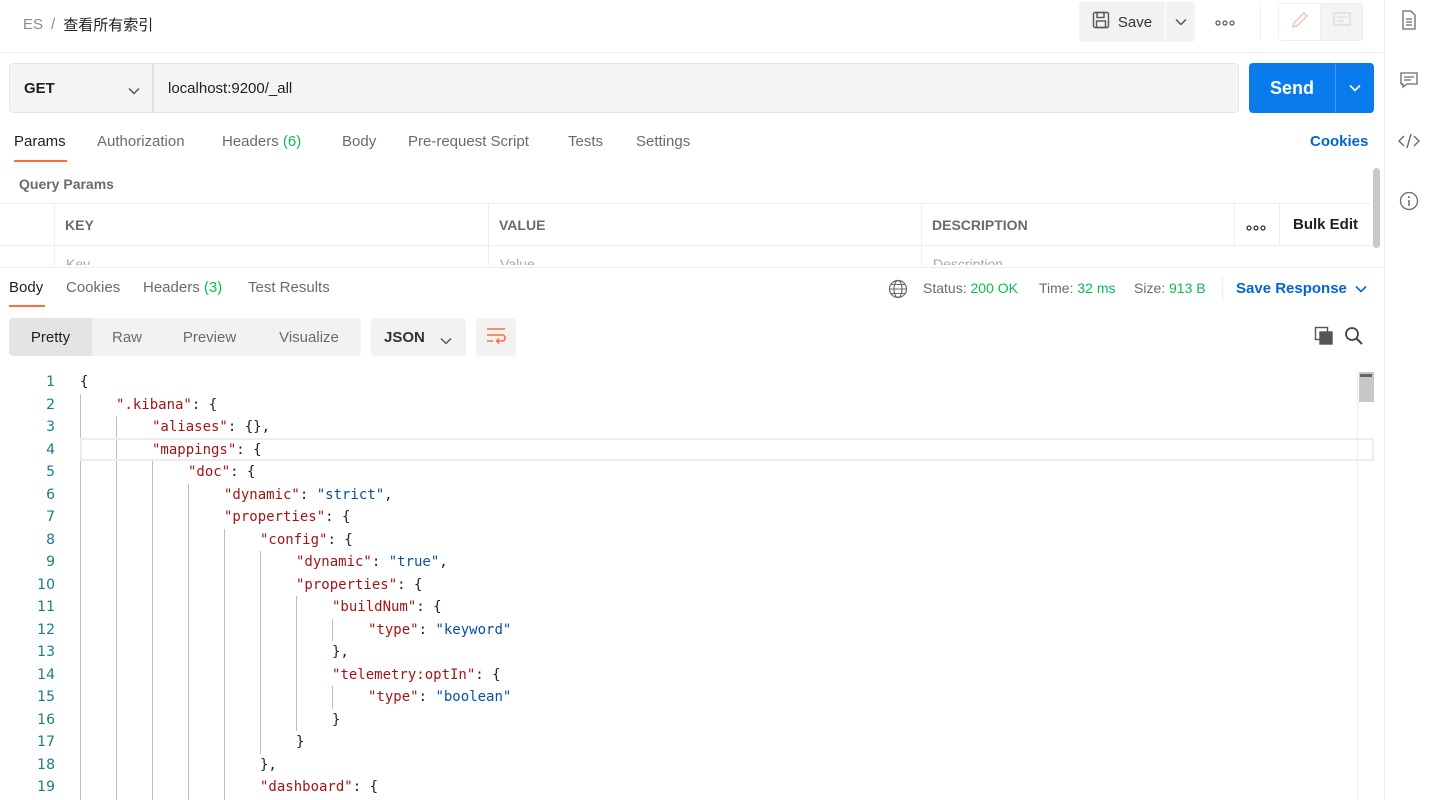 This screenshot has height=800, width=1431. What do you see at coordinates (488, 674) in the screenshot?
I see `json-punctuation: : {` at bounding box center [488, 674].